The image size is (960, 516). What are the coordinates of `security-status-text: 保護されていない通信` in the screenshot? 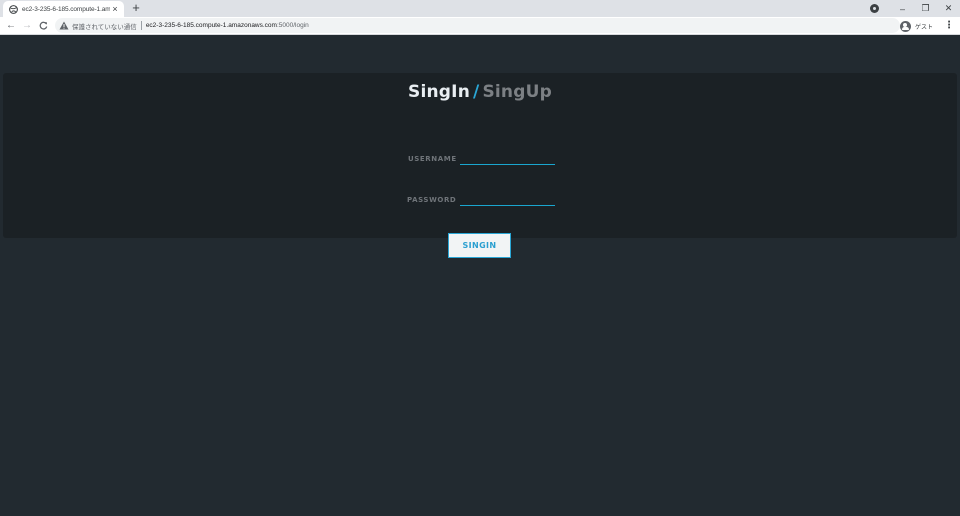 It's located at (104, 26).